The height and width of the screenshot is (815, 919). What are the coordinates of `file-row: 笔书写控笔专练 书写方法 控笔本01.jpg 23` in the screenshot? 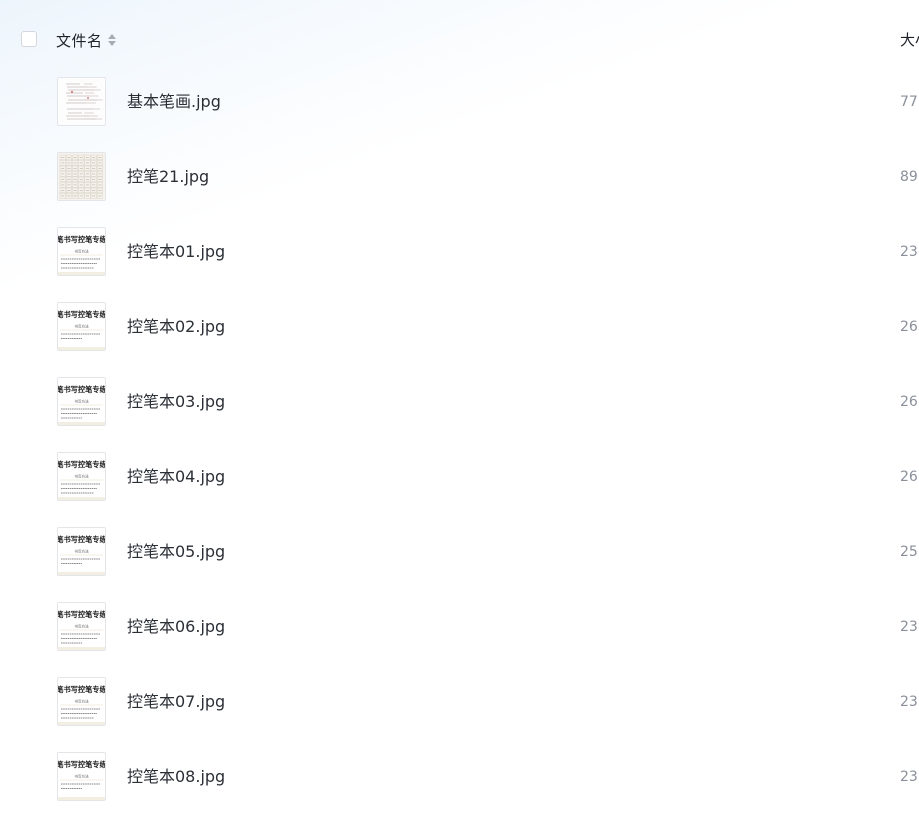 It's located at (459, 252).